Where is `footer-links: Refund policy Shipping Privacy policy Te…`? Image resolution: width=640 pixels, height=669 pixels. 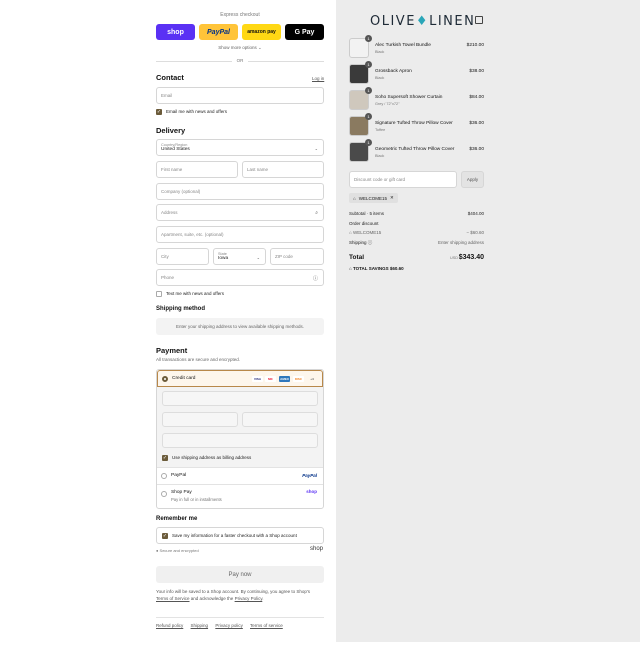 footer-links: Refund policy Shipping Privacy policy Te… is located at coordinates (222, 625).